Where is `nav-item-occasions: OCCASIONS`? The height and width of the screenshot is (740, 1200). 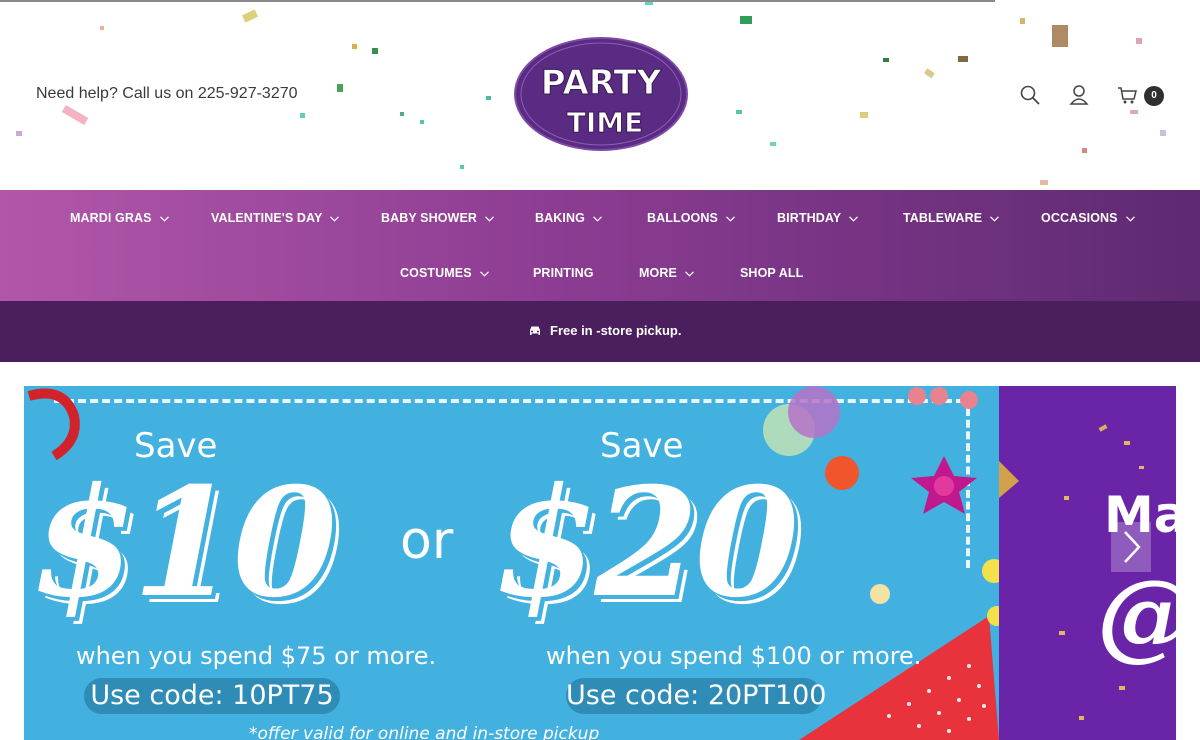
nav-item-occasions: OCCASIONS is located at coordinates (1088, 221).